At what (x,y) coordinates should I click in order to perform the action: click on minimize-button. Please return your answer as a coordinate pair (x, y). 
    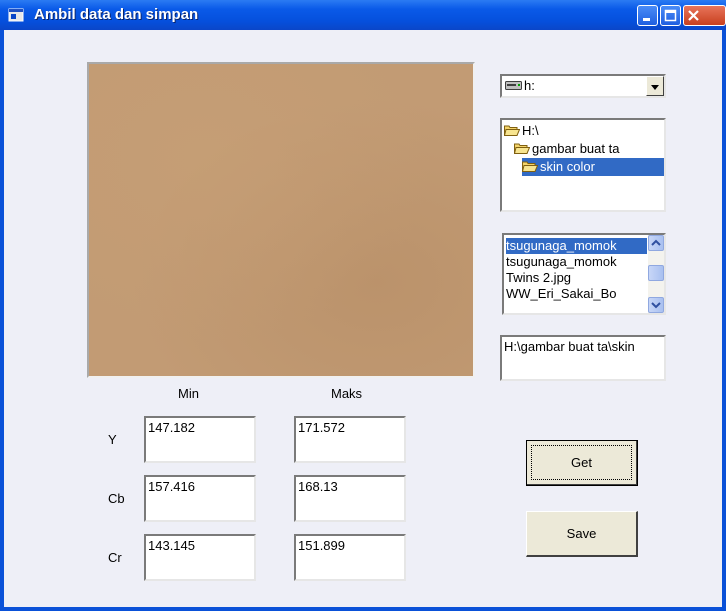
    Looking at the image, I should click on (647, 15).